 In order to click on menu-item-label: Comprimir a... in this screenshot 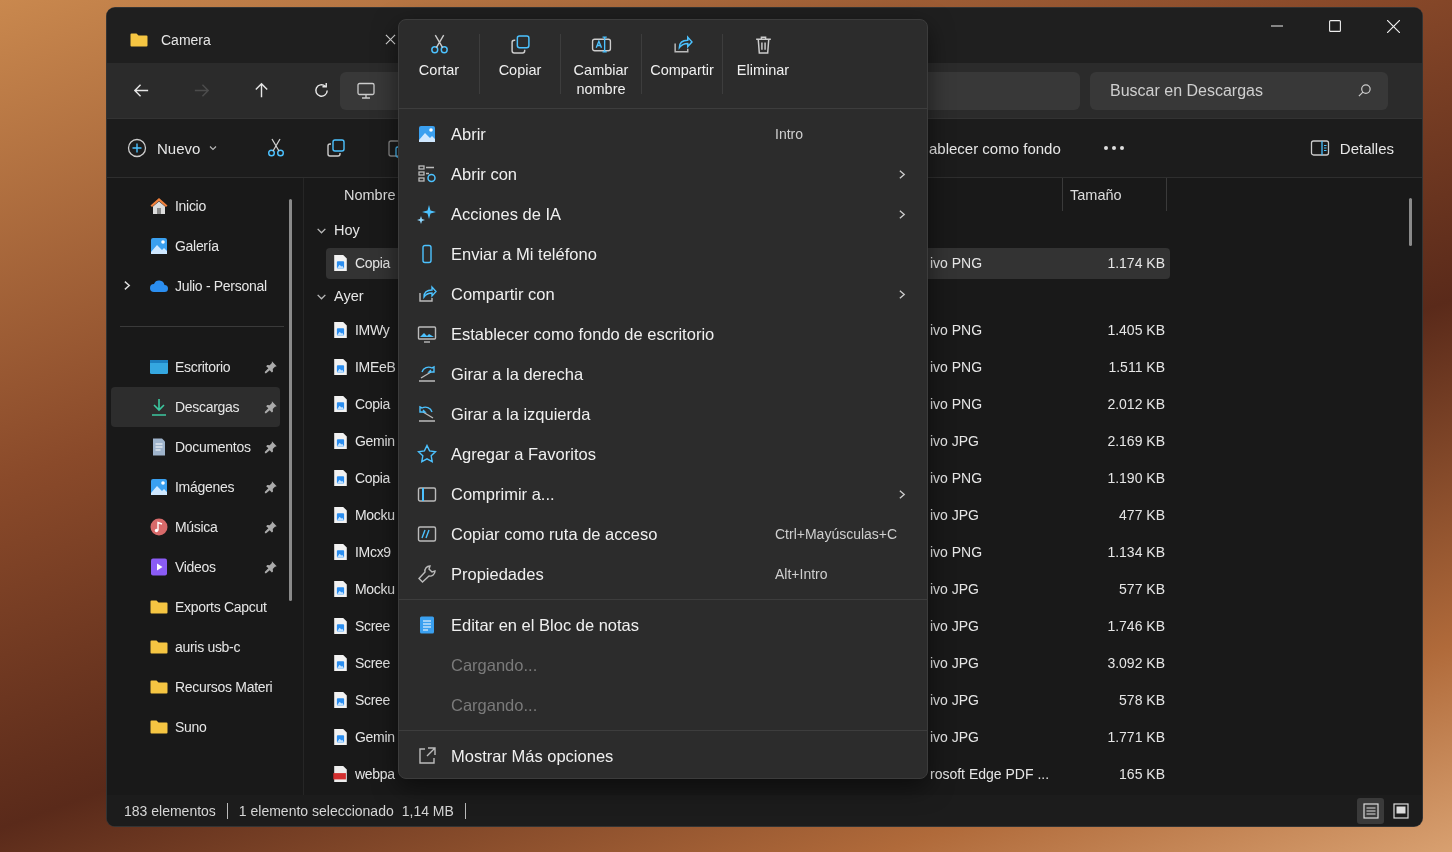, I will do `click(503, 494)`.